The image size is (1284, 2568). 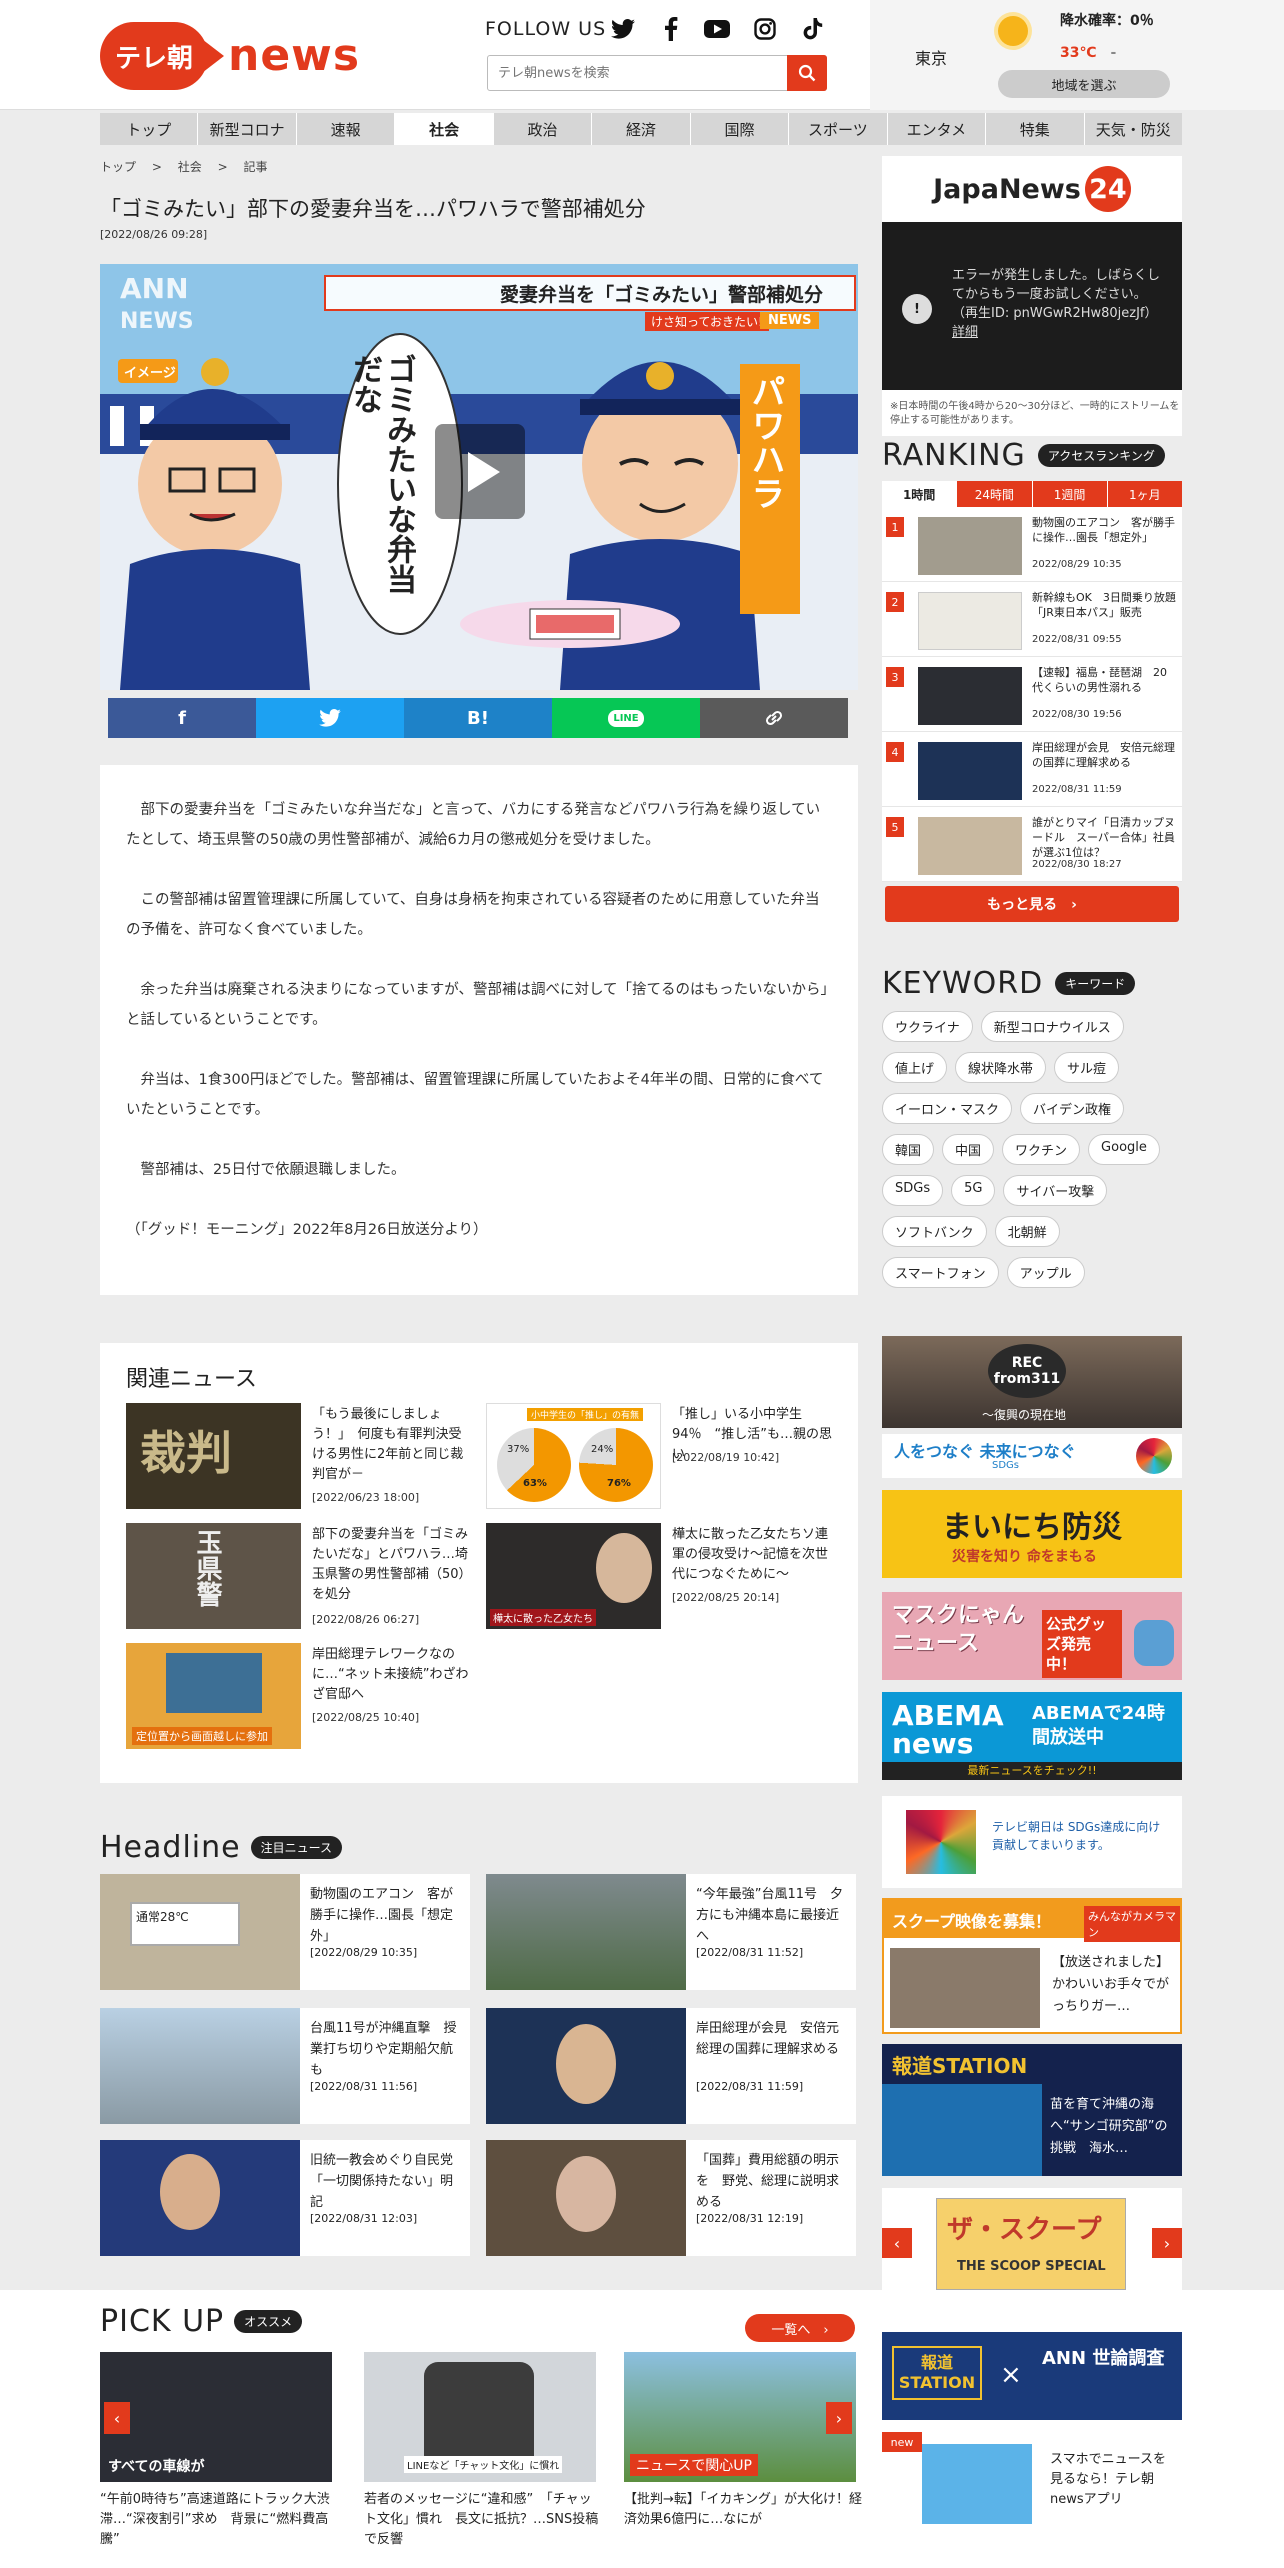 I want to click on headline-title: “今年最強”台風11号 夕方にも沖縄本島に最接近へ, so click(x=770, y=1915).